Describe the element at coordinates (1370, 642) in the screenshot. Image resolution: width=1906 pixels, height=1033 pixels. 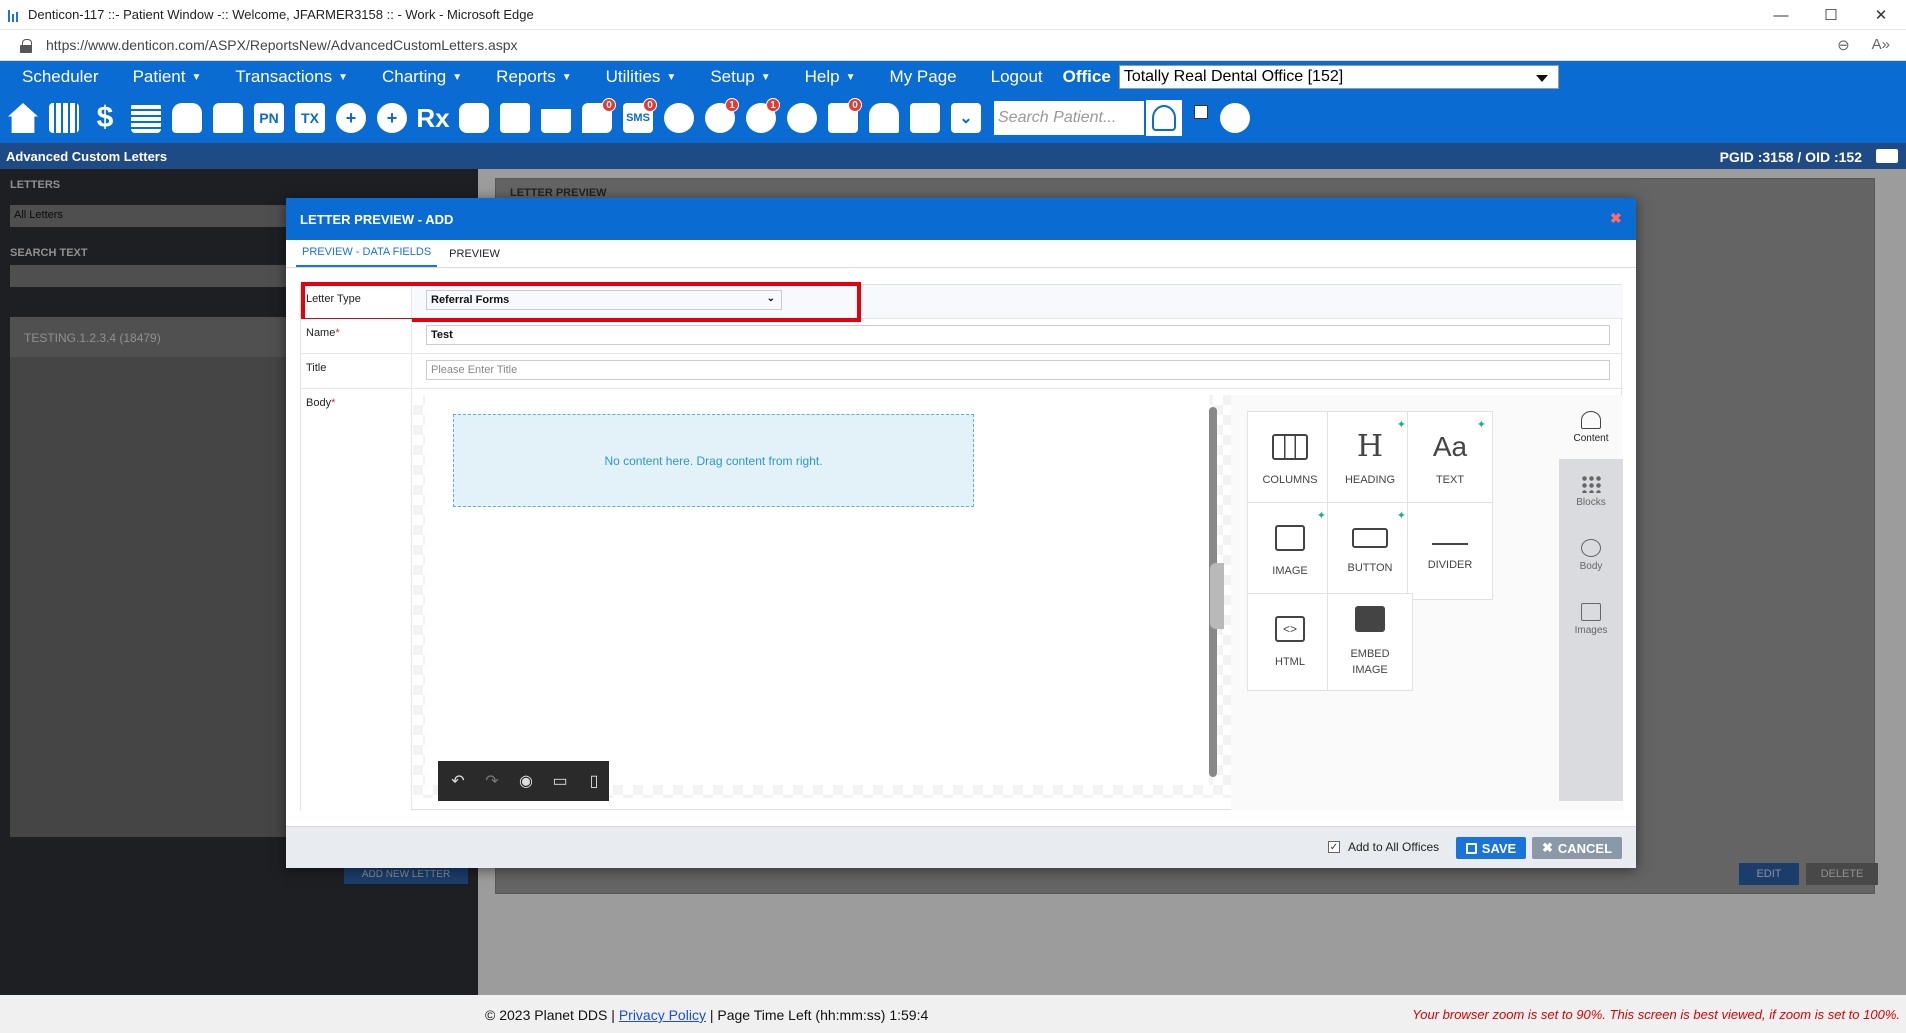
I see `tile-embed-image: EMBED IMAGE` at that location.